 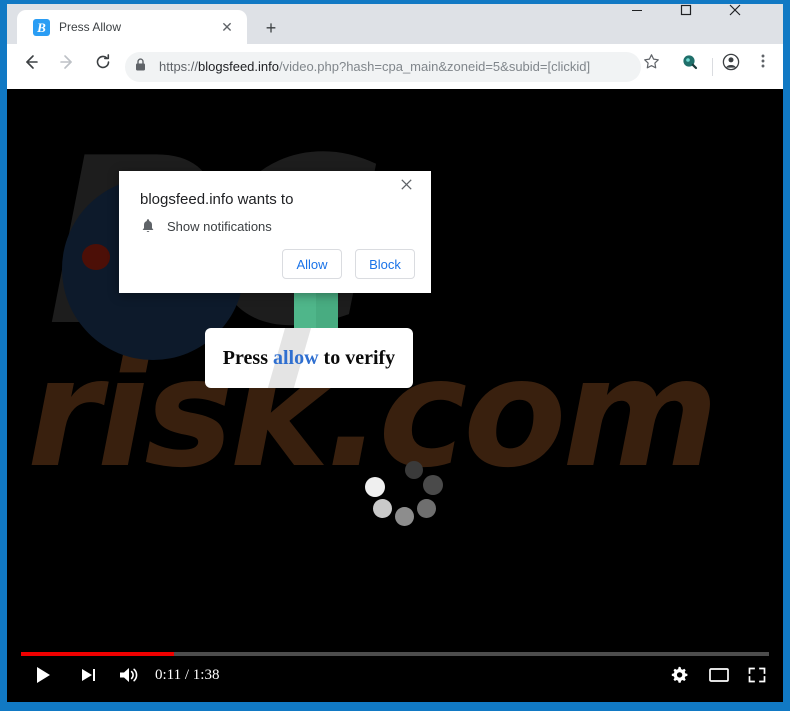 What do you see at coordinates (103, 61) in the screenshot?
I see `reload-icon` at bounding box center [103, 61].